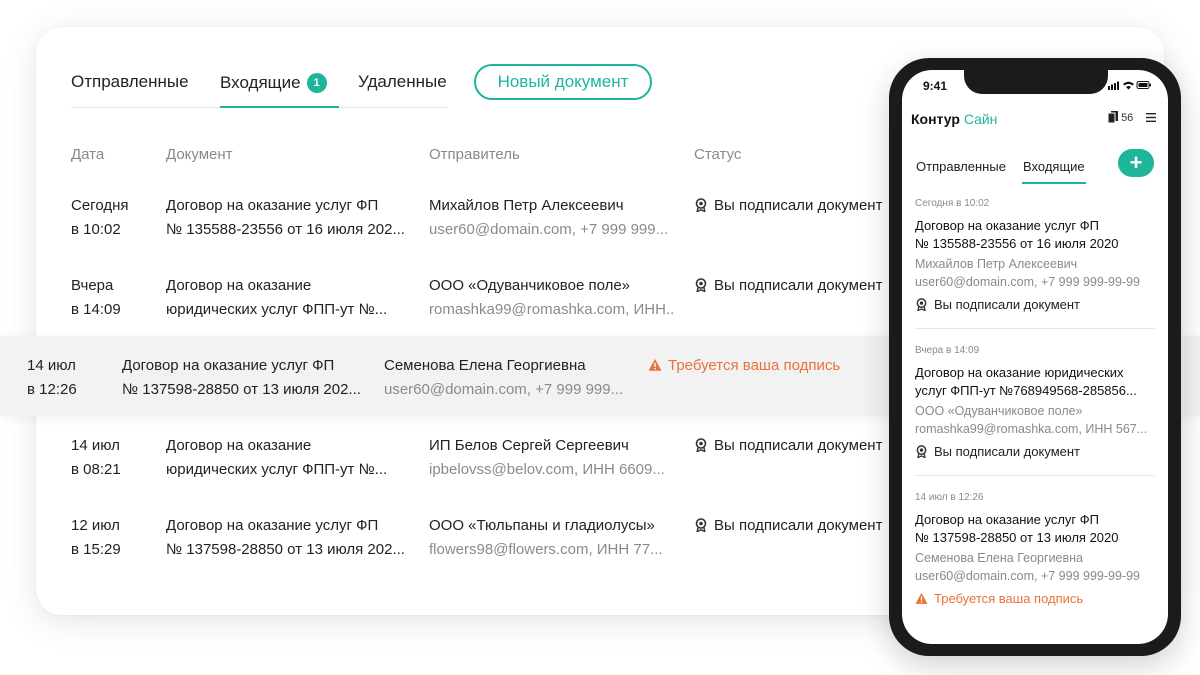  I want to click on row-sender-name: ИП Белов Сергей Сергеевич, so click(529, 445).